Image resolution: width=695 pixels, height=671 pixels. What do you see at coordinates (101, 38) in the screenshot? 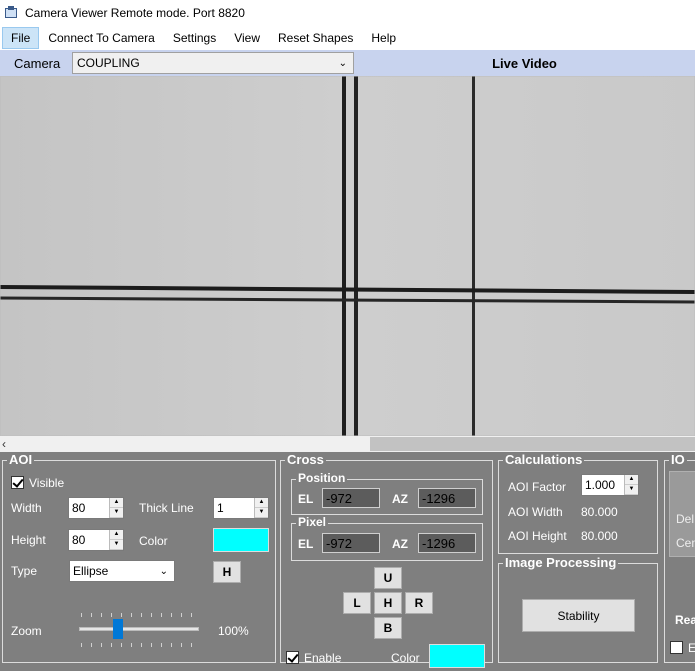
I see `menu-connect-to-camera: Connect To Camera` at bounding box center [101, 38].